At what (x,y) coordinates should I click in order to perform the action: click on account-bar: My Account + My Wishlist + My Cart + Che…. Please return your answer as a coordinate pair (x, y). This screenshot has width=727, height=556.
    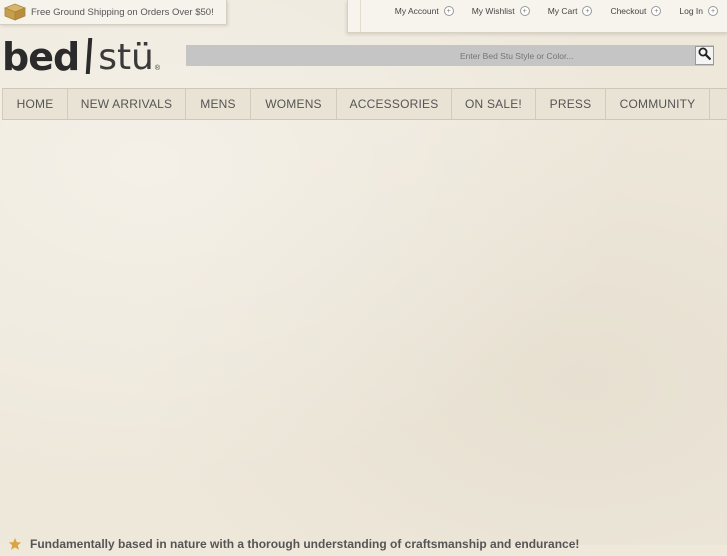
    Looking at the image, I should click on (537, 16).